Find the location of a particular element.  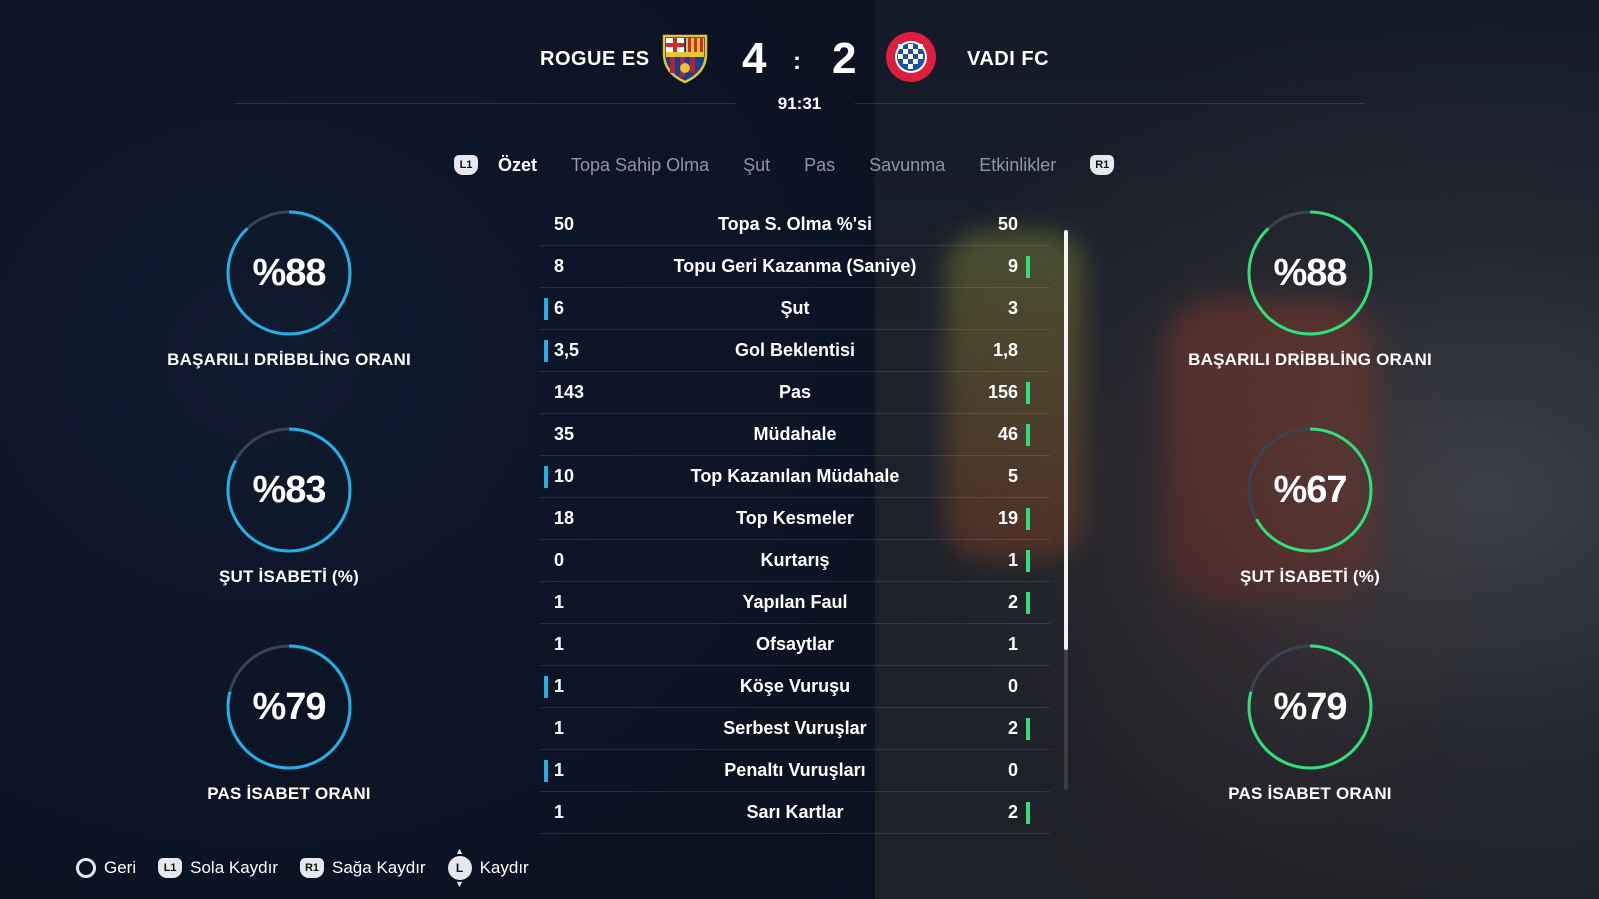

stat-name: Sarı Kartlar is located at coordinates (795, 812).